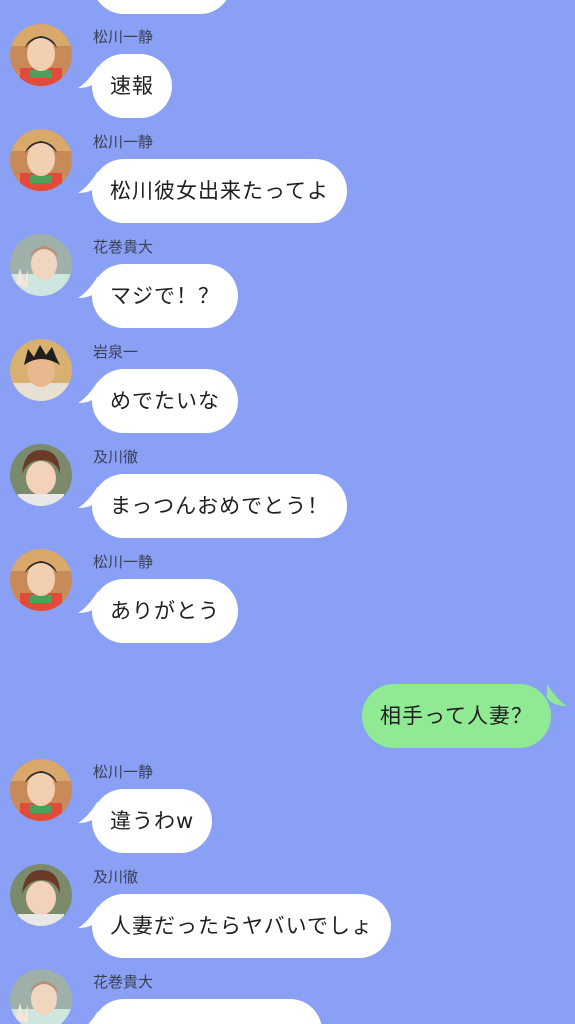 The width and height of the screenshot is (575, 1024). I want to click on bubble-tail, so click(557, 695).